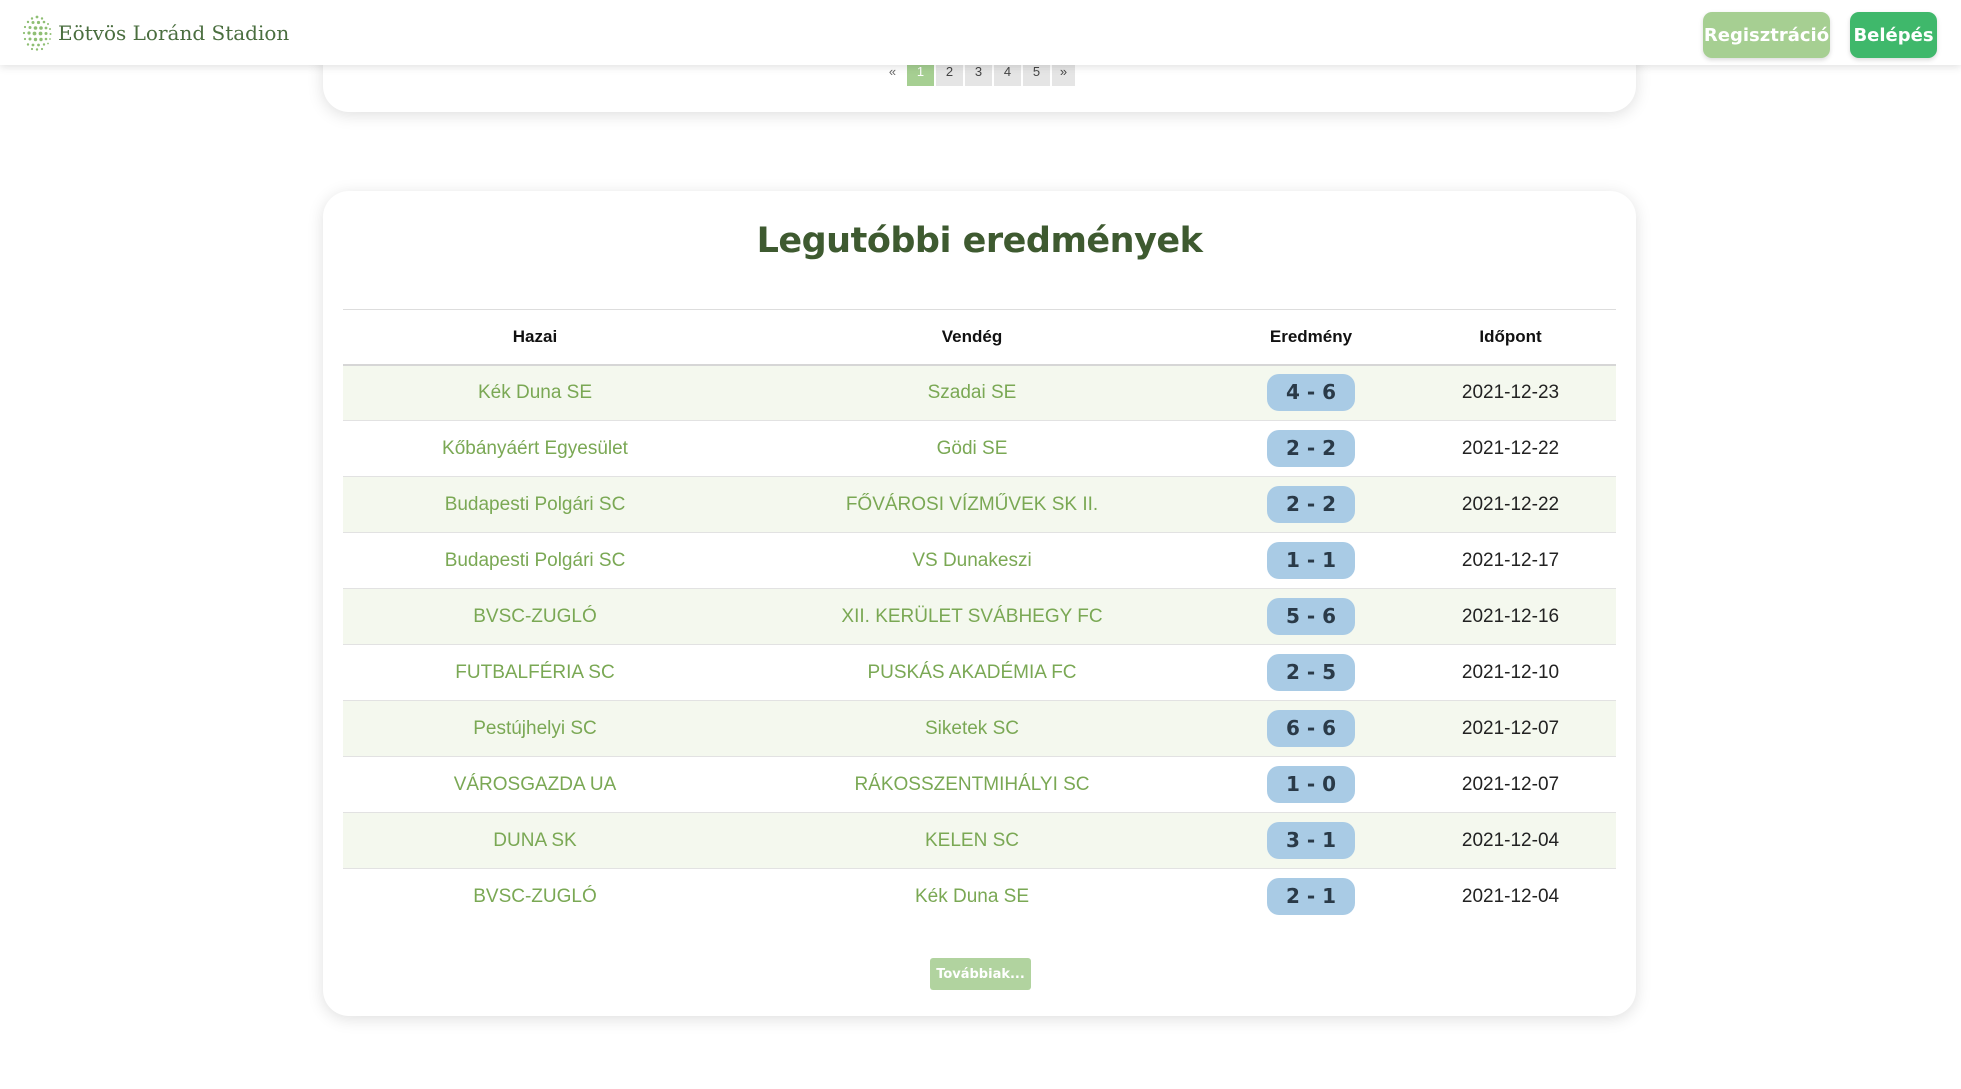 The width and height of the screenshot is (1961, 1089). What do you see at coordinates (1311, 393) in the screenshot?
I see `score-badge: 4 - 6` at bounding box center [1311, 393].